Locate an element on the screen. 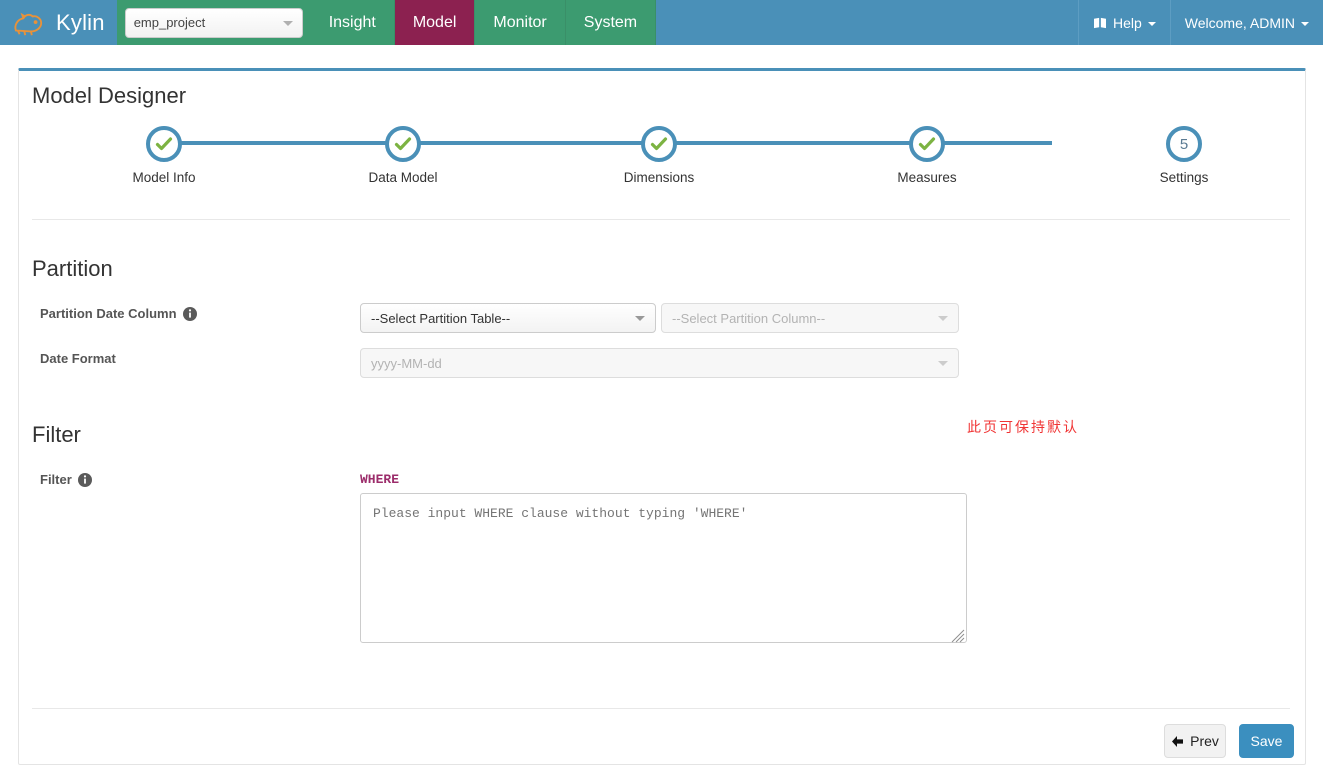  step-settings: 5 Settings is located at coordinates (1184, 155).